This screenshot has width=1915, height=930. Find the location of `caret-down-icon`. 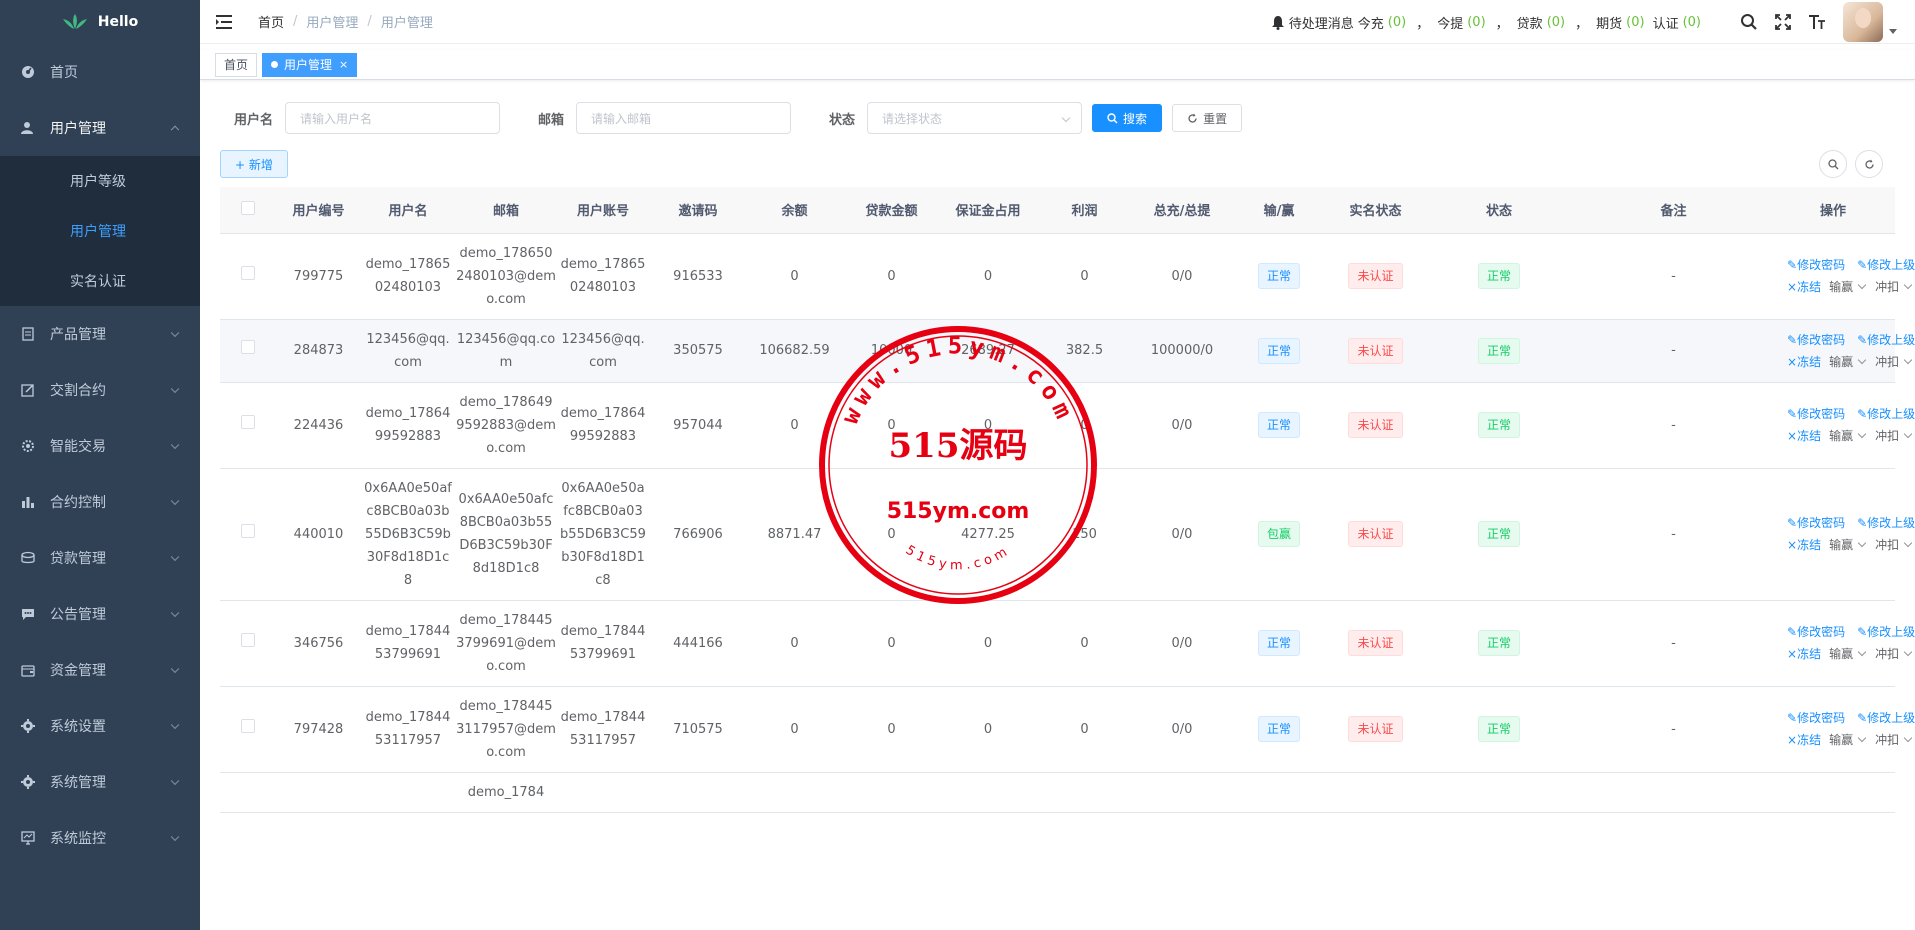

caret-down-icon is located at coordinates (1893, 31).